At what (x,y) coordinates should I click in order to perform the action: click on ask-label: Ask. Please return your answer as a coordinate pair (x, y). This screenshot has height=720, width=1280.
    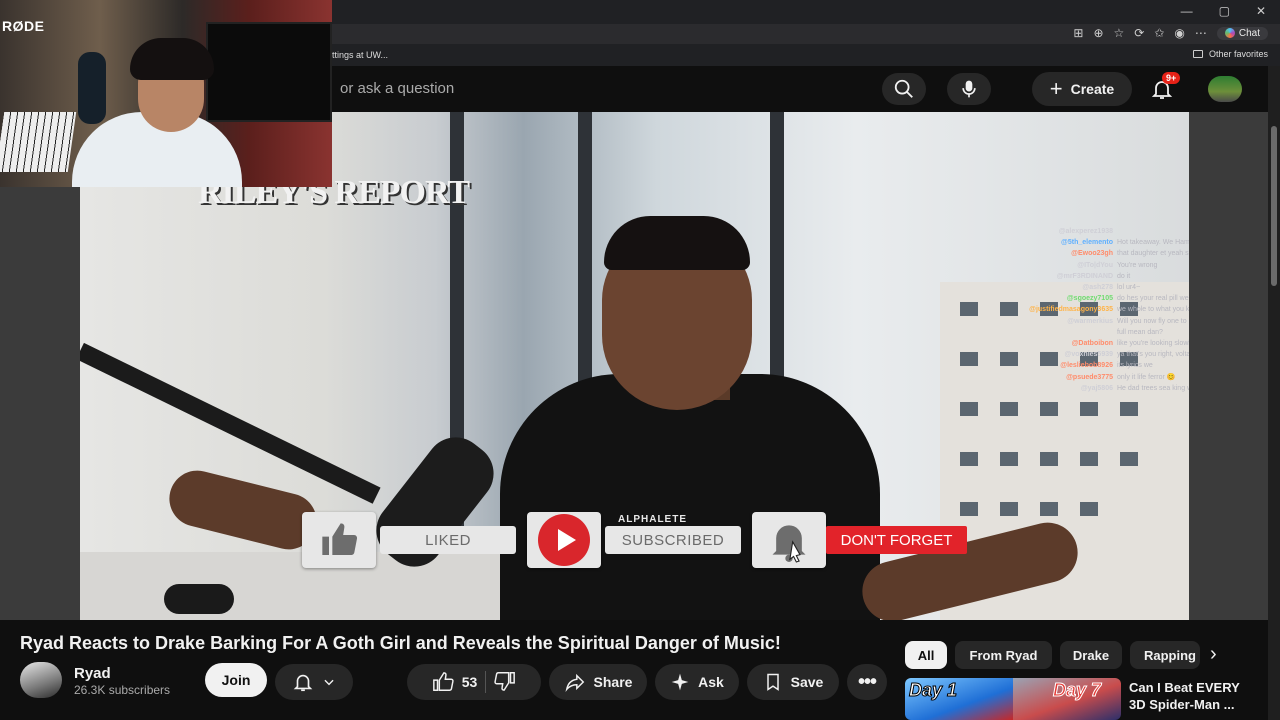
    Looking at the image, I should click on (711, 682).